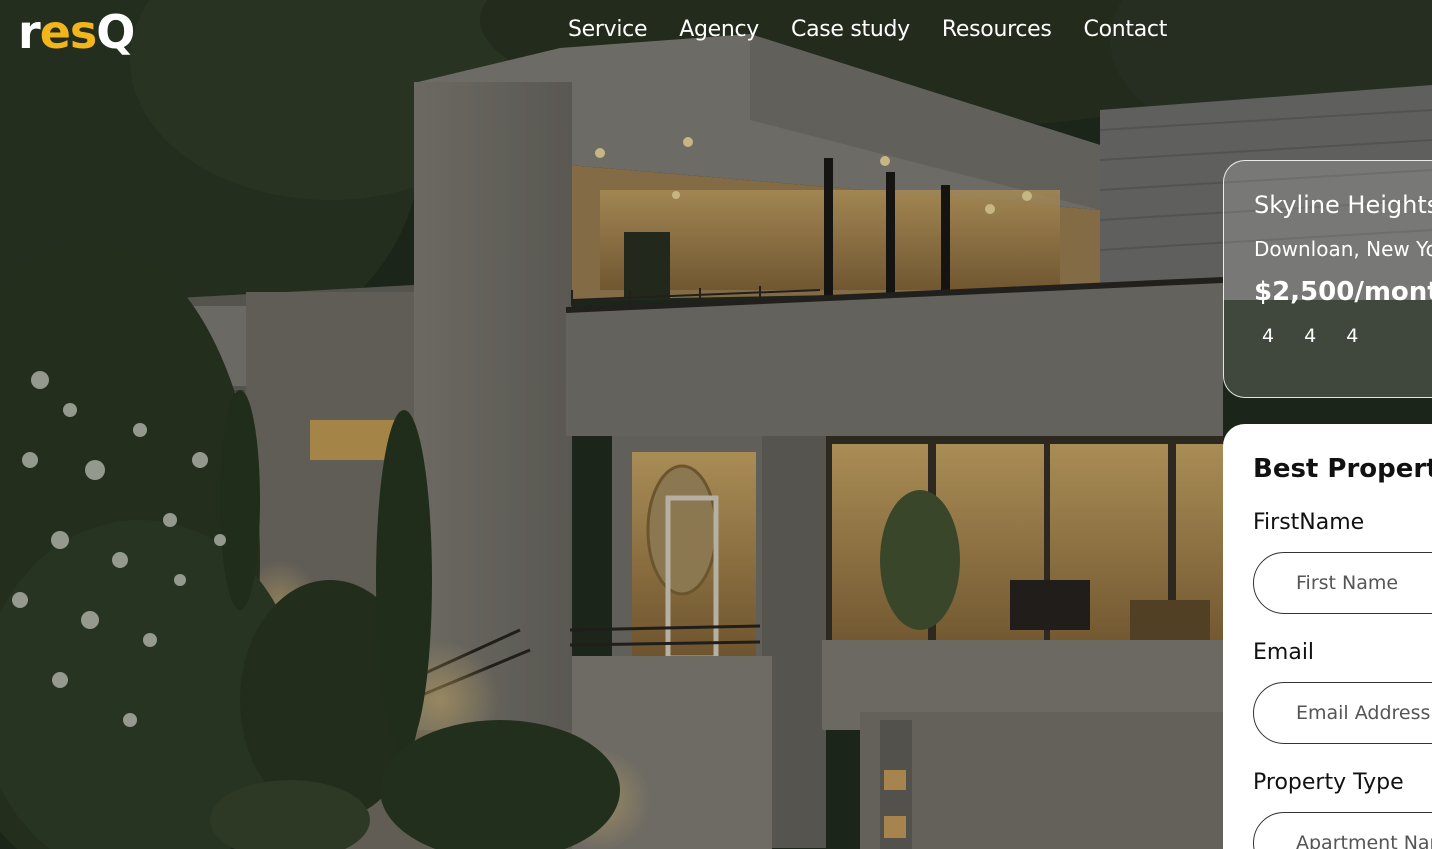  I want to click on nav-link-service: Service, so click(608, 30).